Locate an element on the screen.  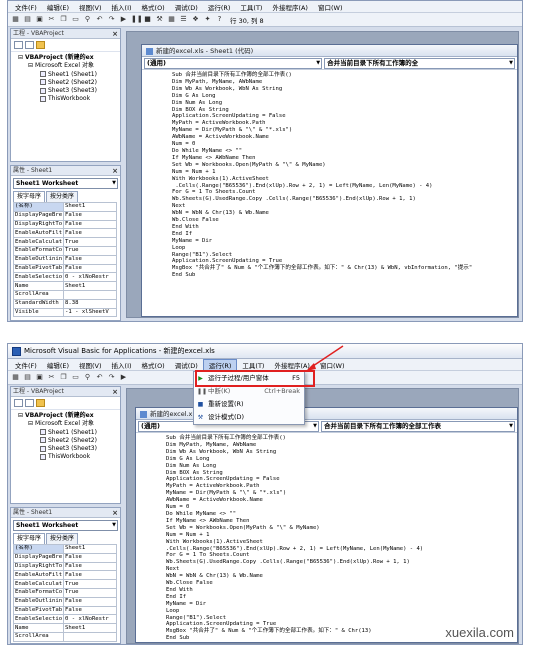
procedure-dropdown: 合并当前目录下所有工作簿的全部工作表 ▼ is located at coordinates (417, 426).